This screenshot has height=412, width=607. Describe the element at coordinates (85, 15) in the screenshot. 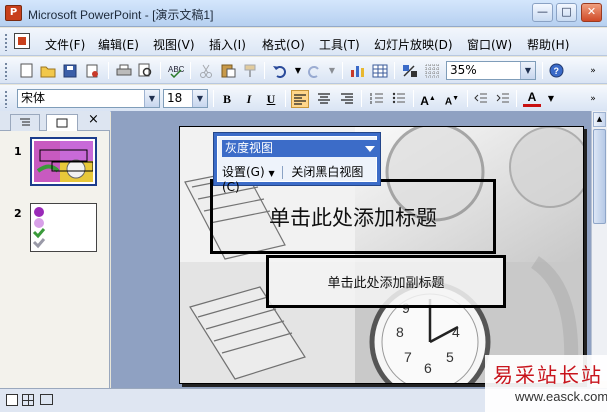

I see `app-name: Microsoft PowerPoint` at that location.